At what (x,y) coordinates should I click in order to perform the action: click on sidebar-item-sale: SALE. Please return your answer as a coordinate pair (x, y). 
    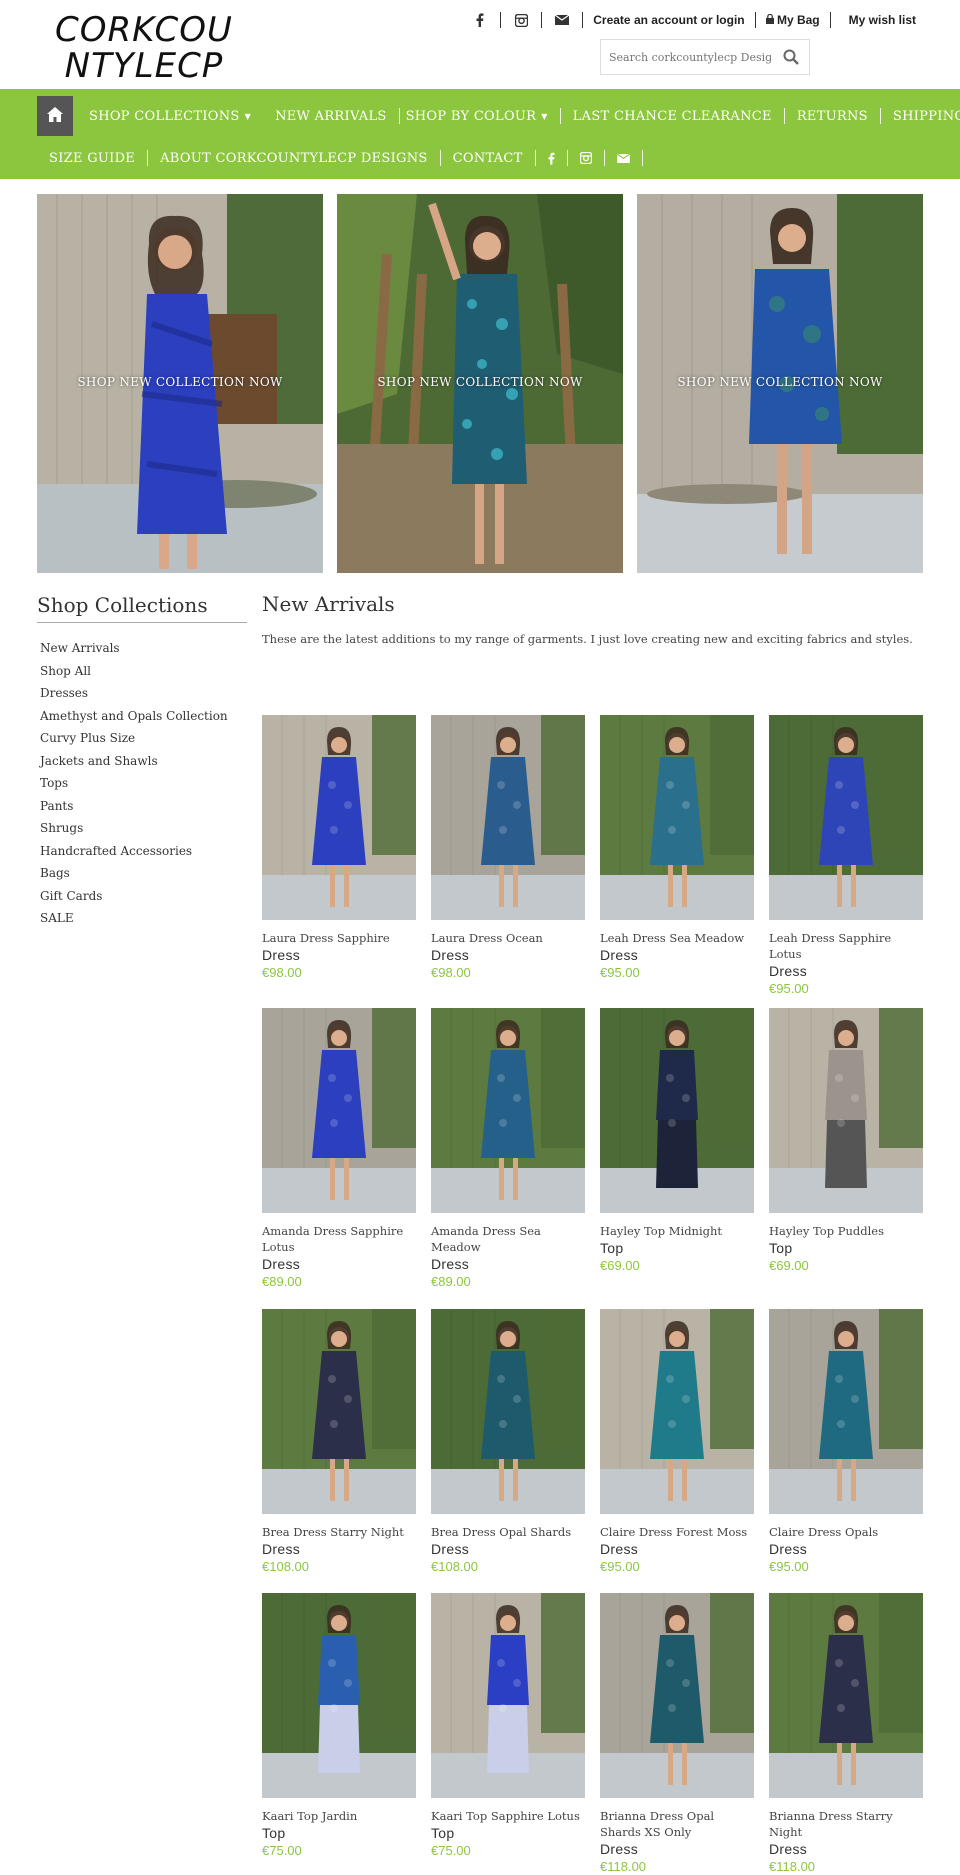
    Looking at the image, I should click on (134, 918).